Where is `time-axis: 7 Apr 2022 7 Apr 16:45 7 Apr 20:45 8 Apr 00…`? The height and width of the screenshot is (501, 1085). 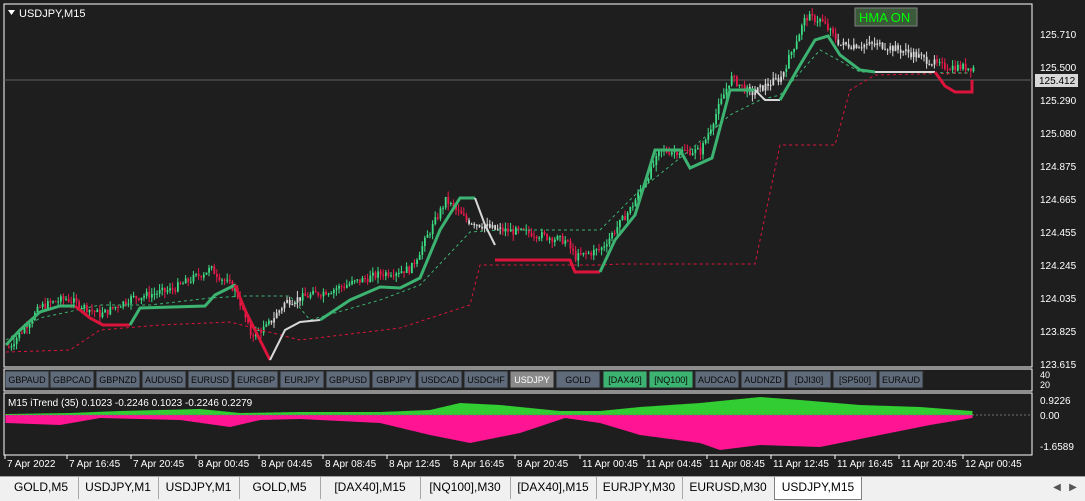
time-axis: 7 Apr 2022 7 Apr 16:45 7 Apr 20:45 8 Apr 00… is located at coordinates (513, 462).